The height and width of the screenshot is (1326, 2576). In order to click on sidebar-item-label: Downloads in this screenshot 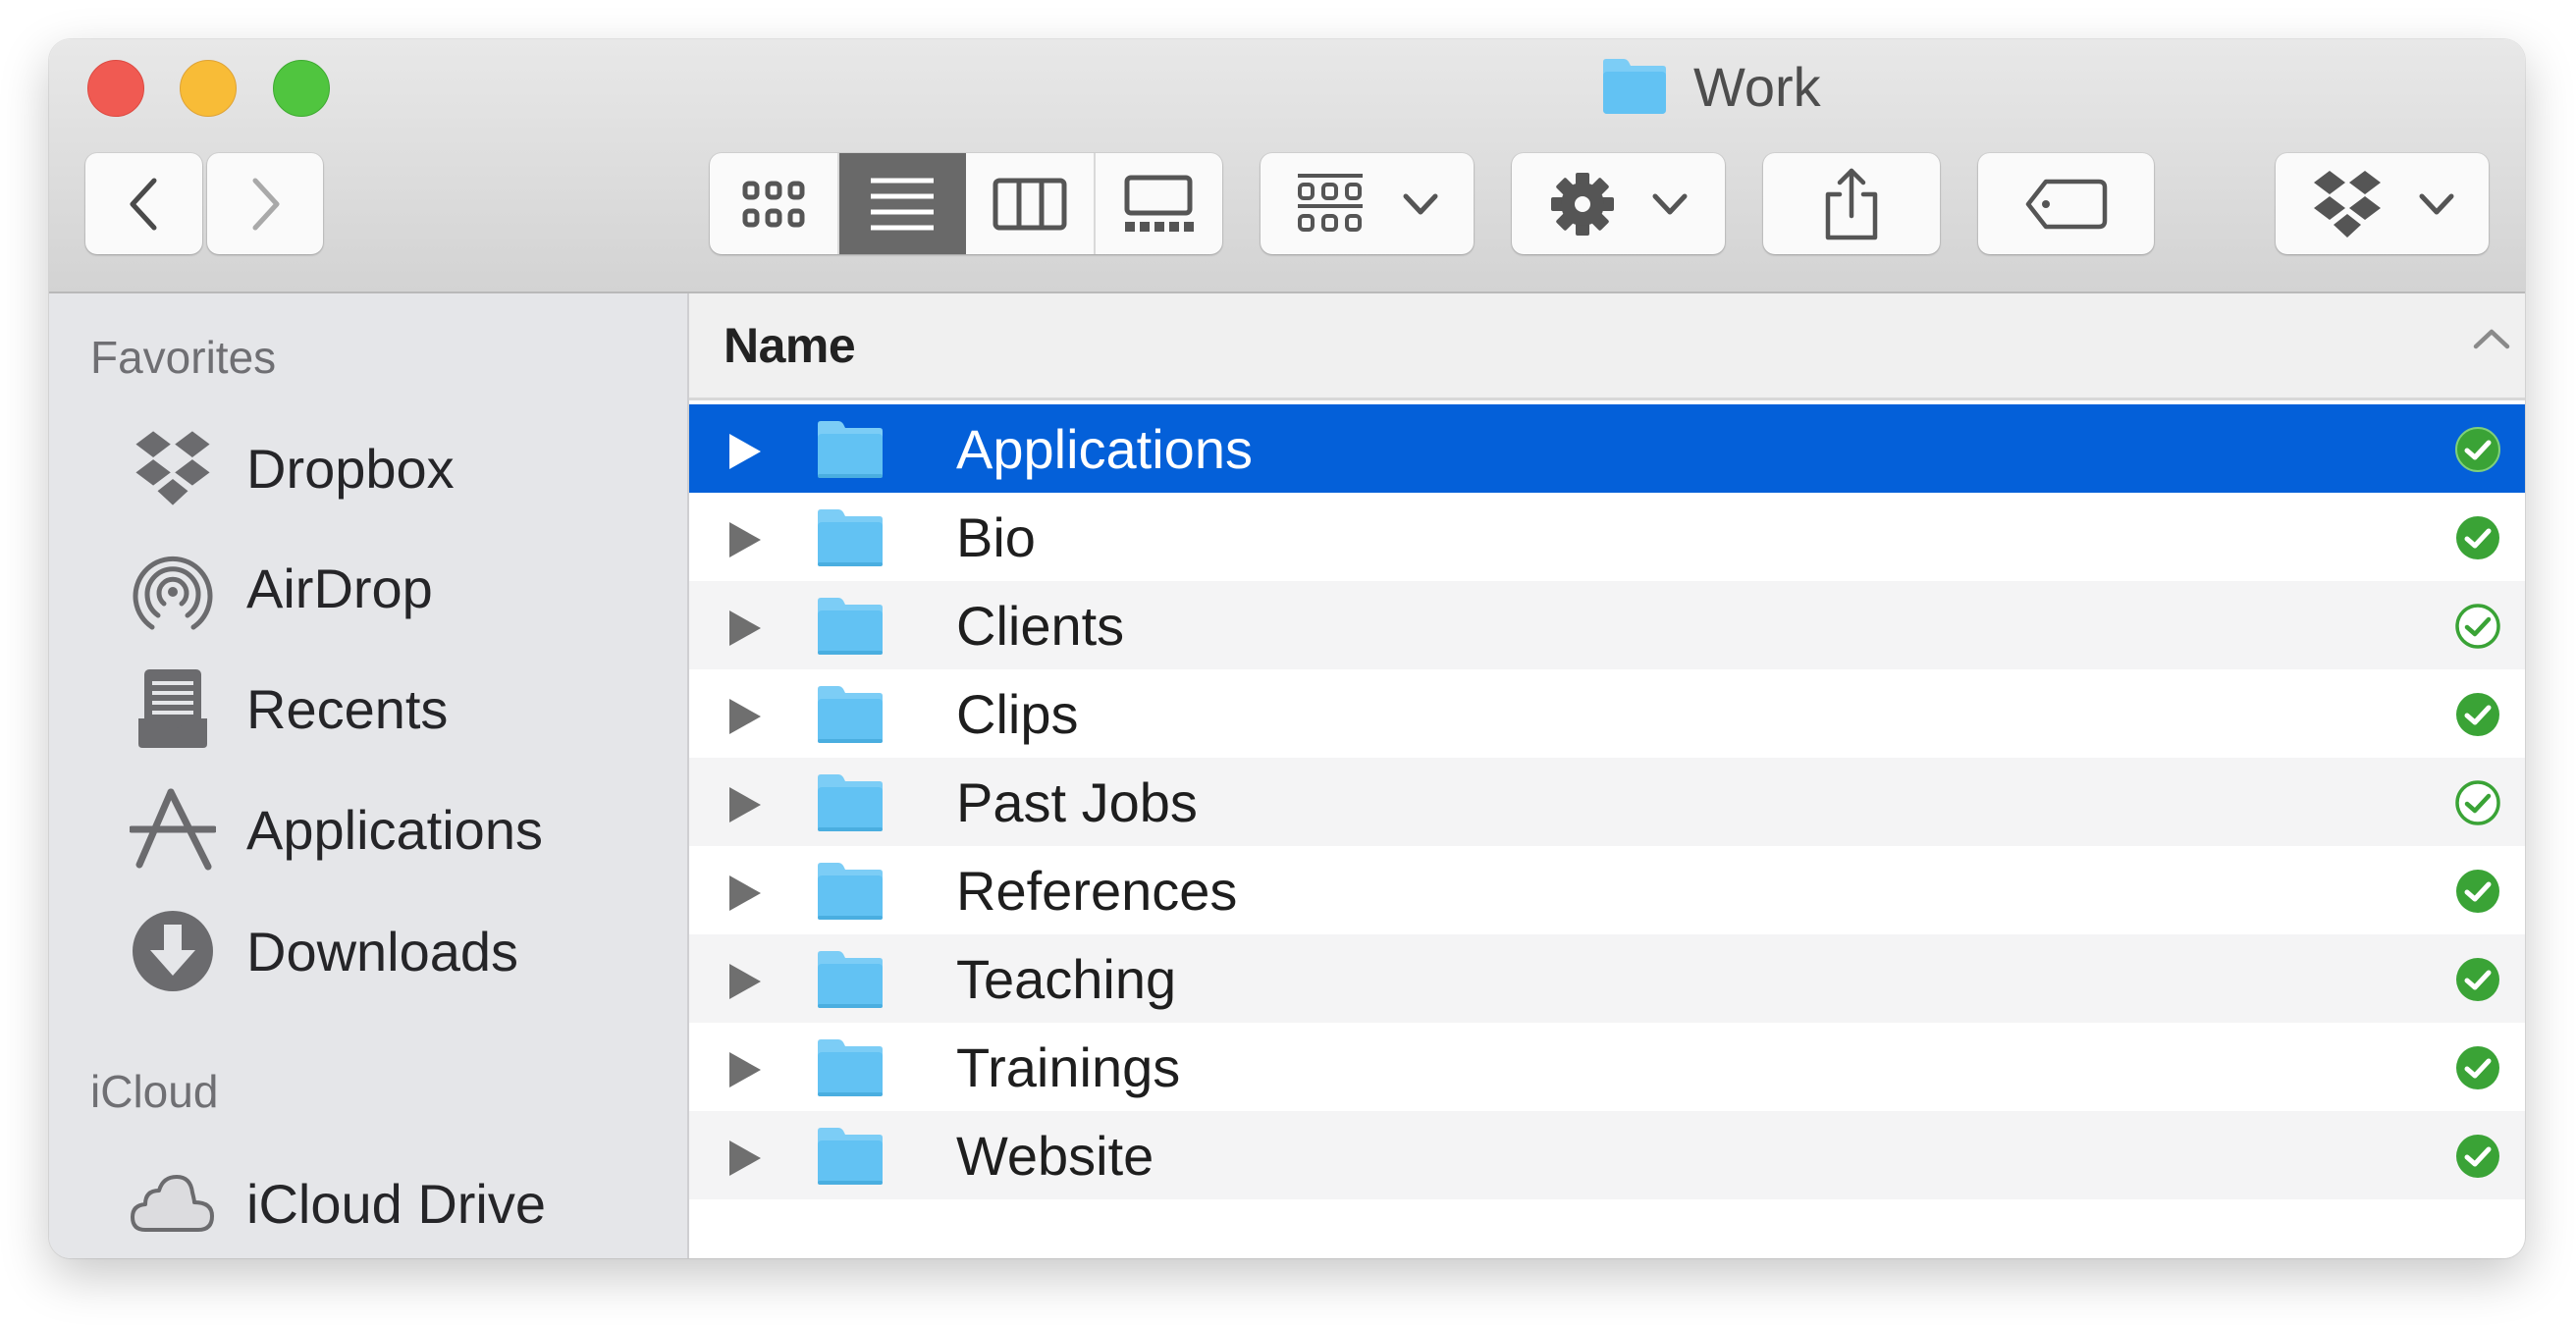, I will do `click(382, 951)`.